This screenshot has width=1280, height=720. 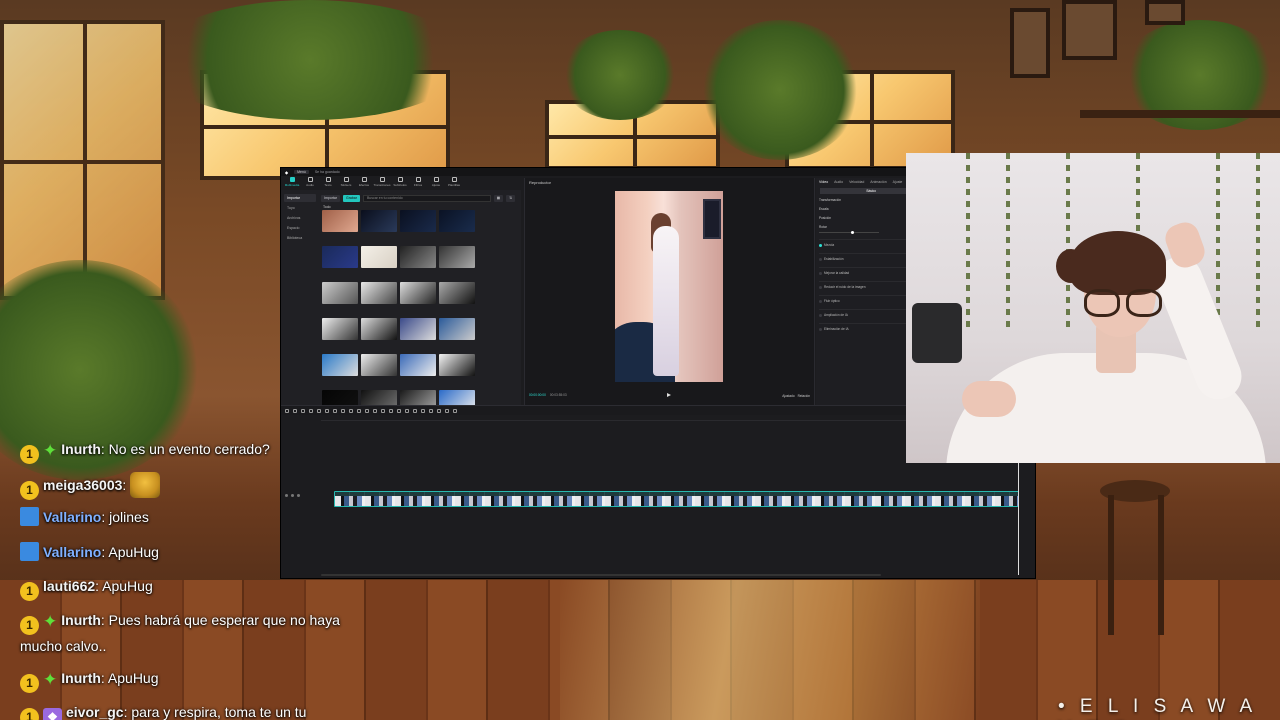 I want to click on inspector-tab: Audio, so click(x=838, y=182).